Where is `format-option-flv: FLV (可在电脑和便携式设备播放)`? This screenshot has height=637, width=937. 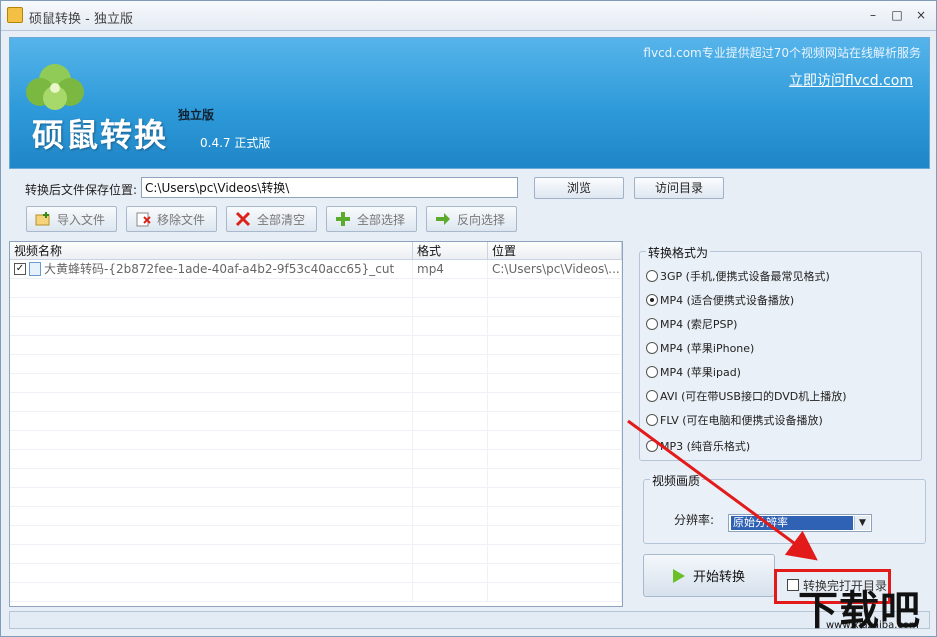
format-option-flv: FLV (可在电脑和便携式设备播放) is located at coordinates (734, 420).